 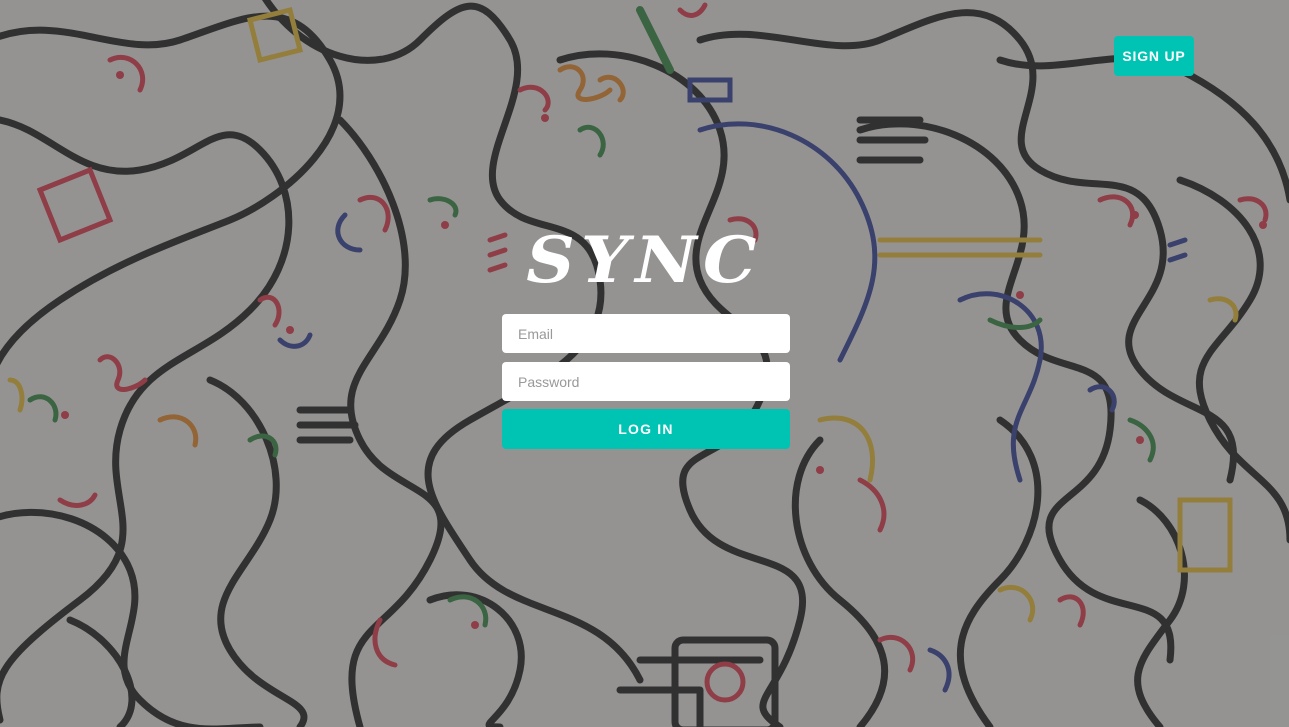 I want to click on log-in-button: LOG IN, so click(x=646, y=429).